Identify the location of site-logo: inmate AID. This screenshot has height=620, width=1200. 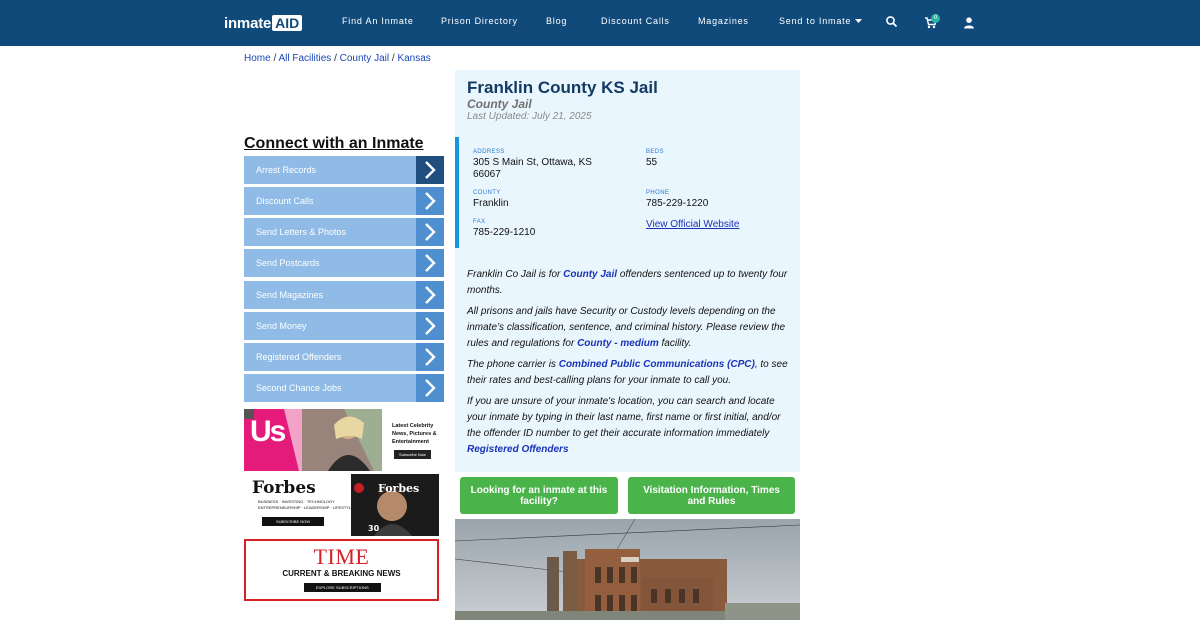
(263, 23).